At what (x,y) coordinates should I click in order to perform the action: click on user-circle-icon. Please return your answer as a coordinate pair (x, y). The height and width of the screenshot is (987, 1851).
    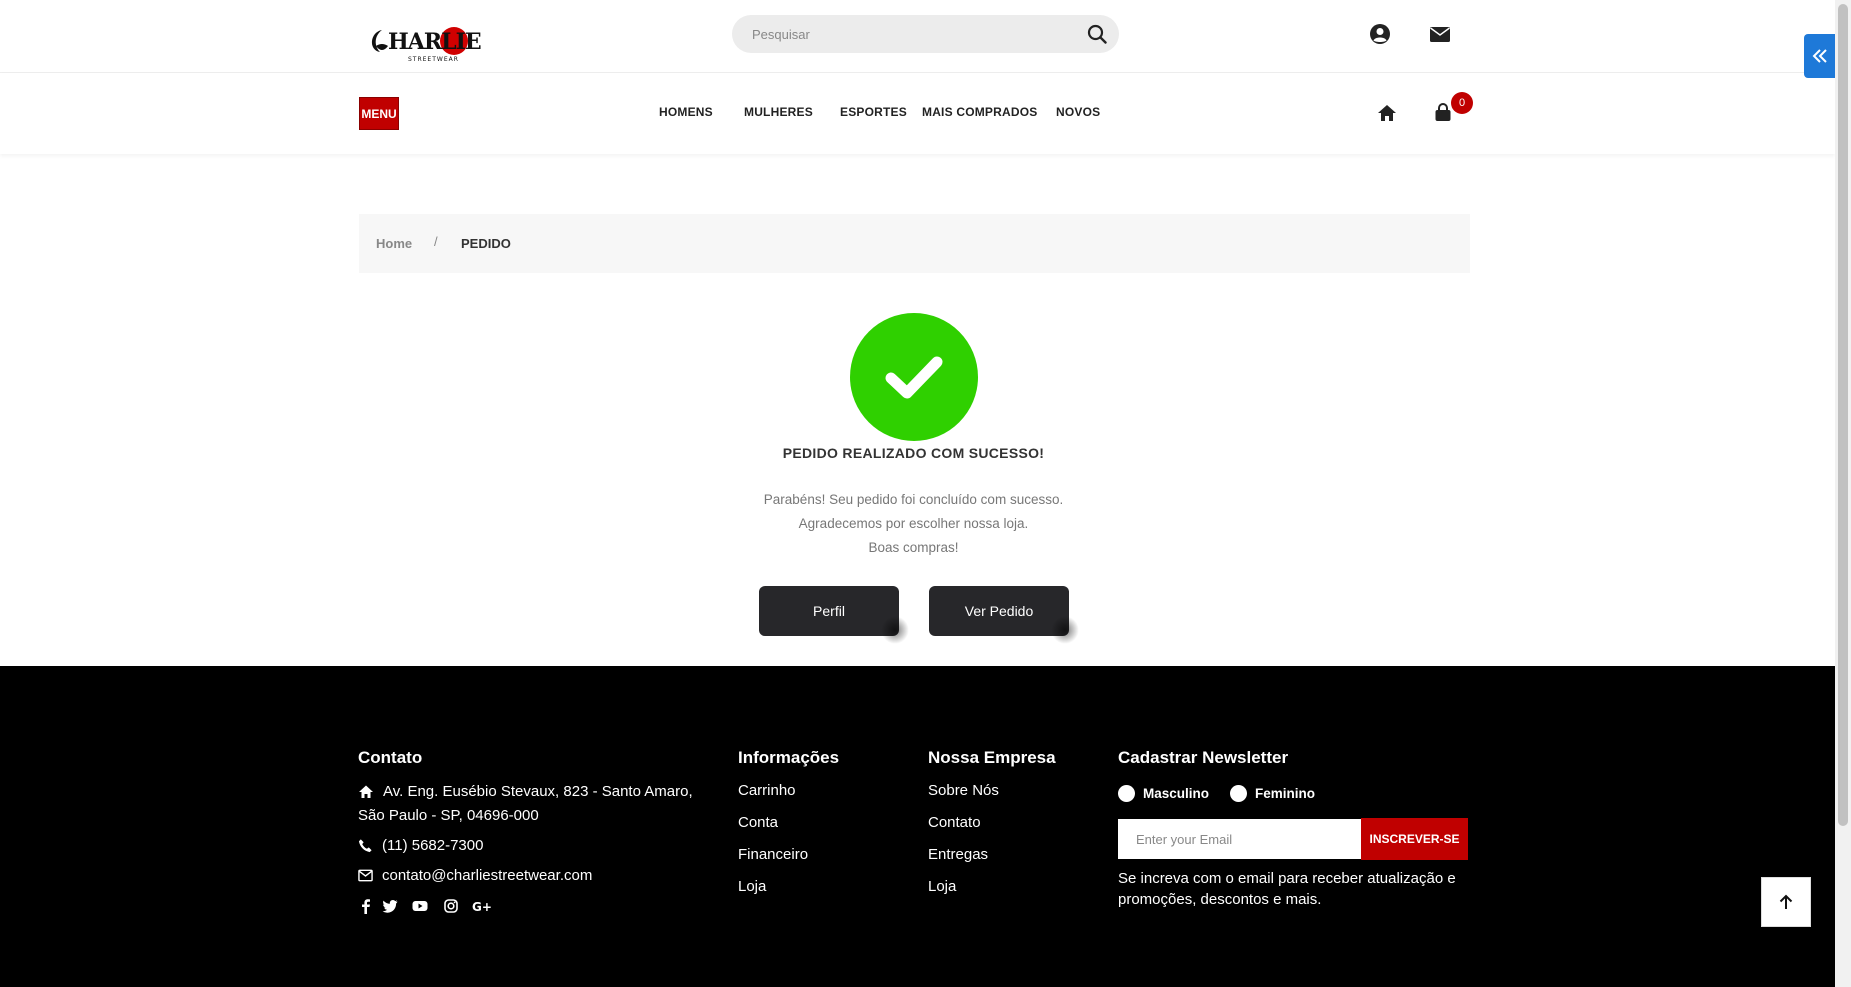
    Looking at the image, I should click on (1380, 34).